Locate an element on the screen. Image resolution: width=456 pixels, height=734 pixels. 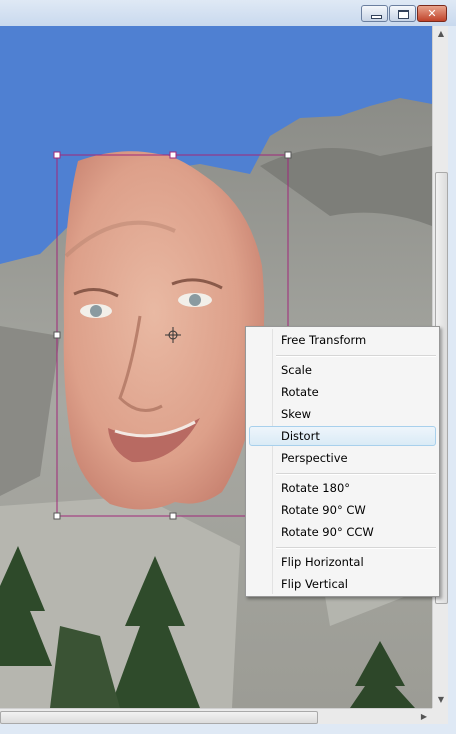
menu-item-distort: Distort is located at coordinates (342, 436).